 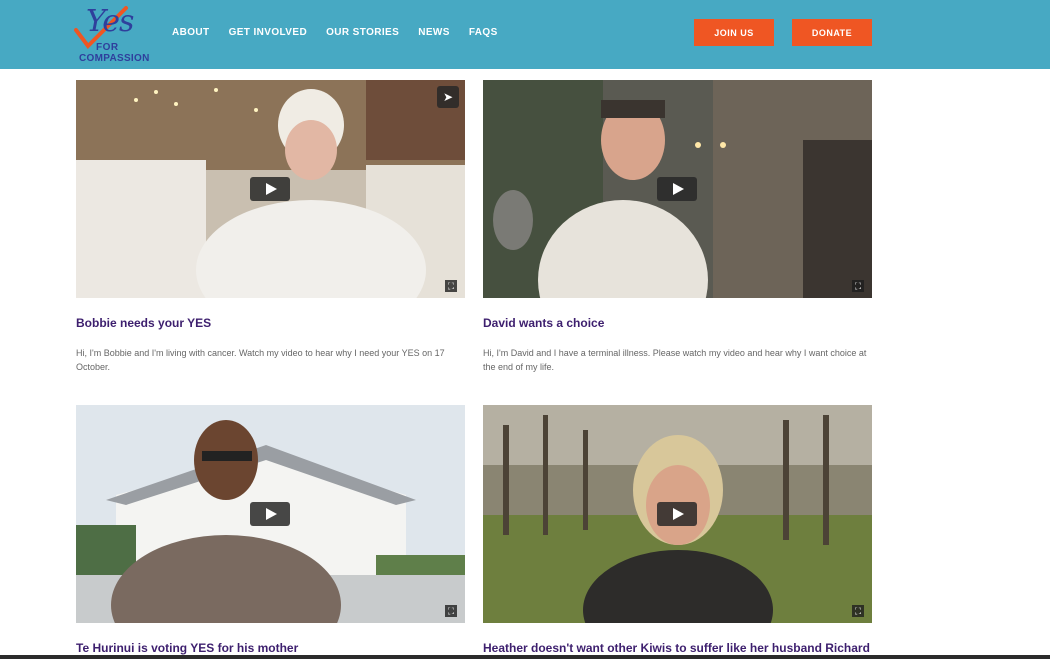 What do you see at coordinates (107, 47) in the screenshot?
I see `logo-for-text: FOR` at bounding box center [107, 47].